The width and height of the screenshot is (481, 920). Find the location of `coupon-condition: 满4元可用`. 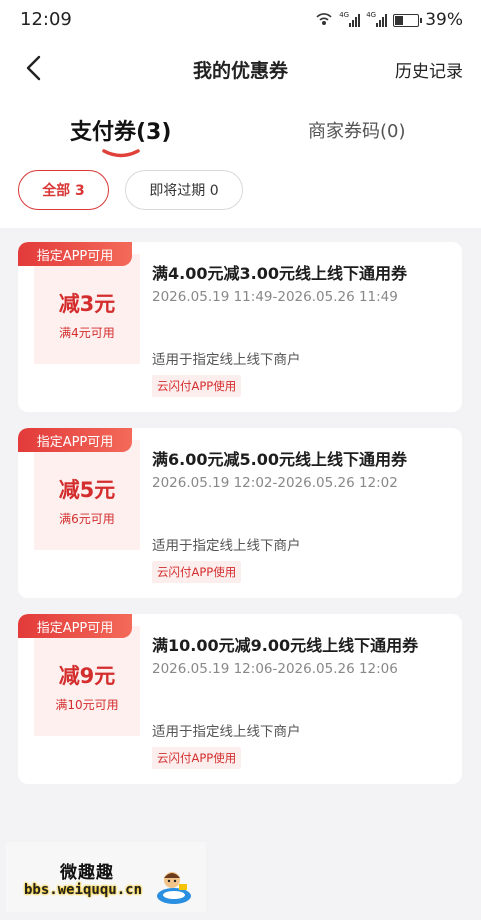

coupon-condition: 满4元可用 is located at coordinates (87, 332).